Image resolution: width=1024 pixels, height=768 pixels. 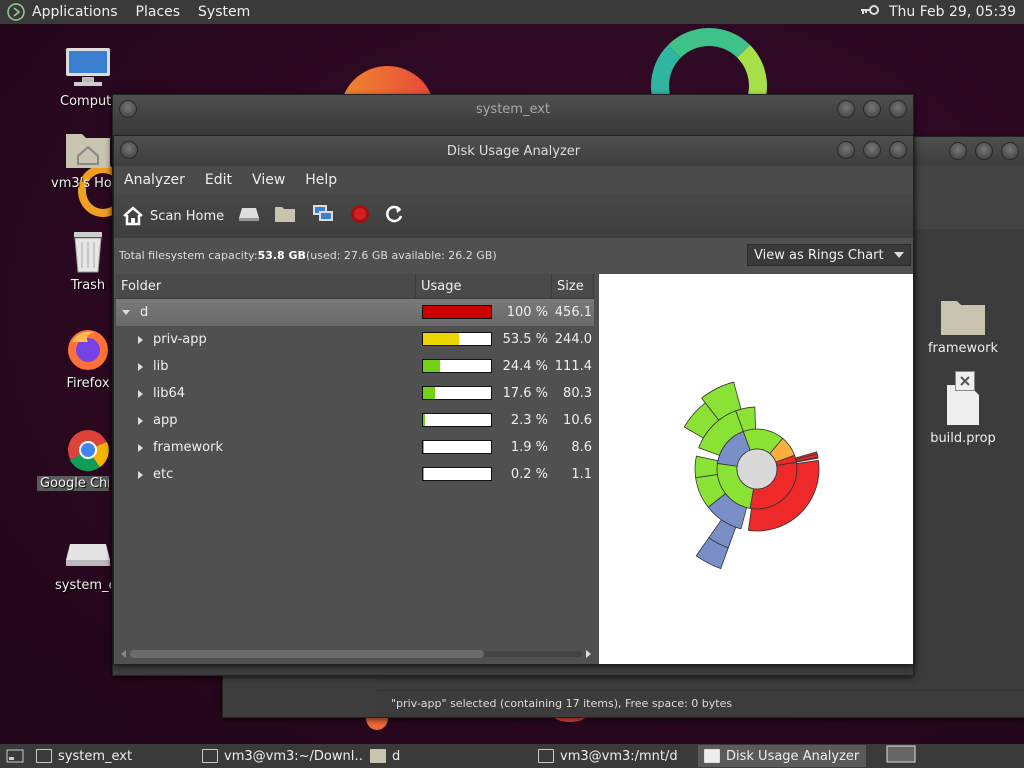 What do you see at coordinates (158, 12) in the screenshot?
I see `menu-places: Places` at bounding box center [158, 12].